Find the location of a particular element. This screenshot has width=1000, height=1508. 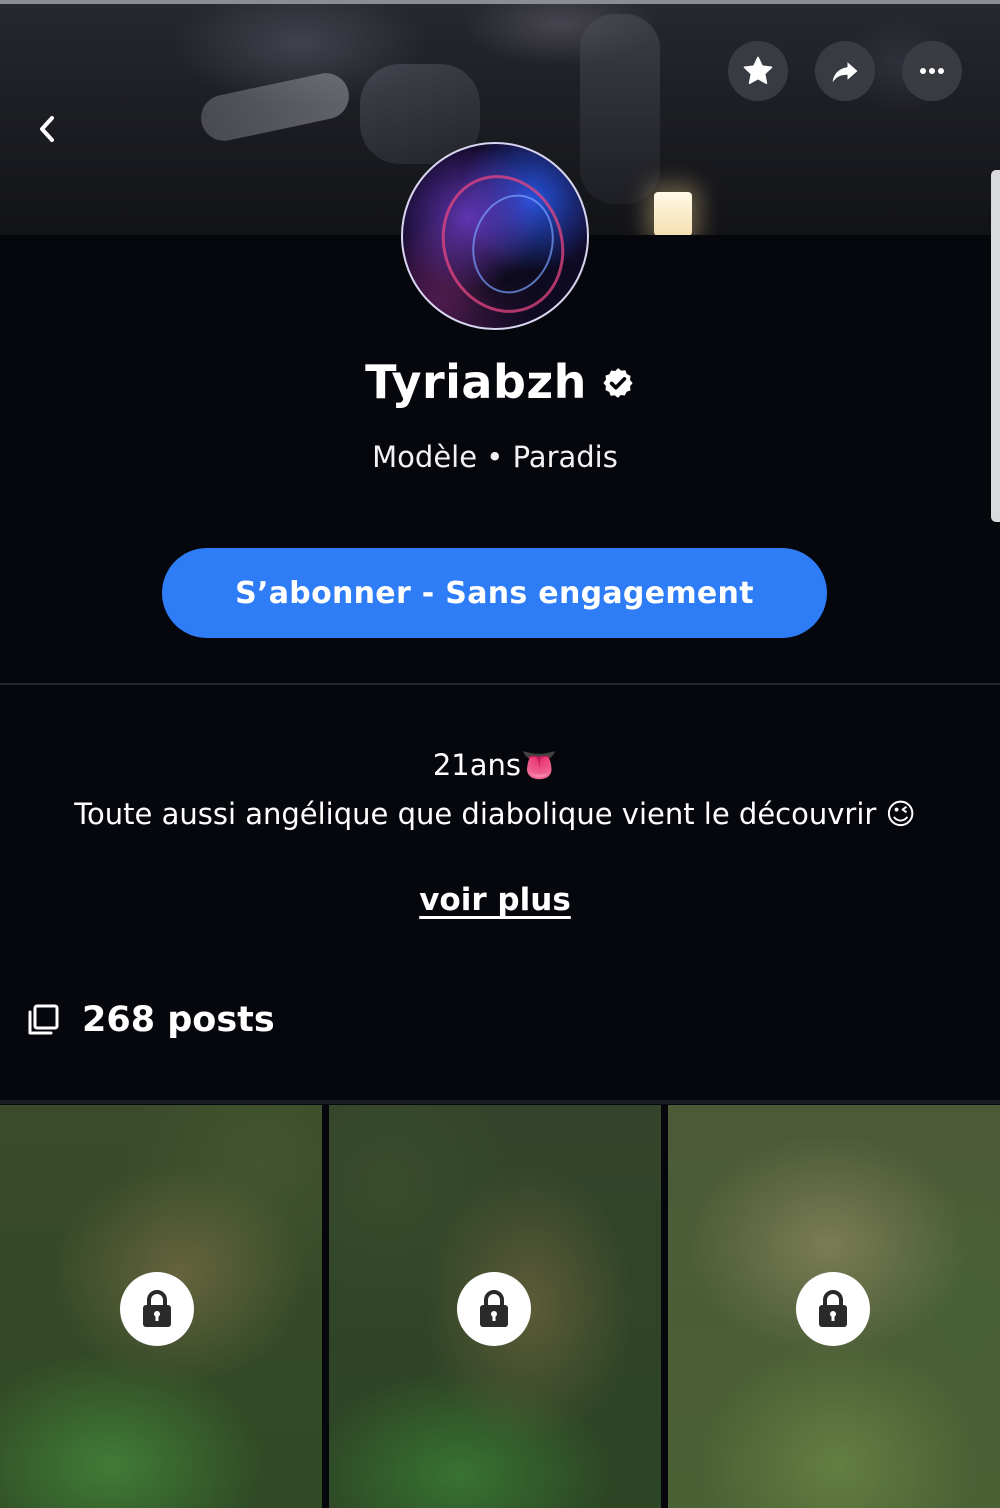

profile-name: Tyriabzh is located at coordinates (476, 382).